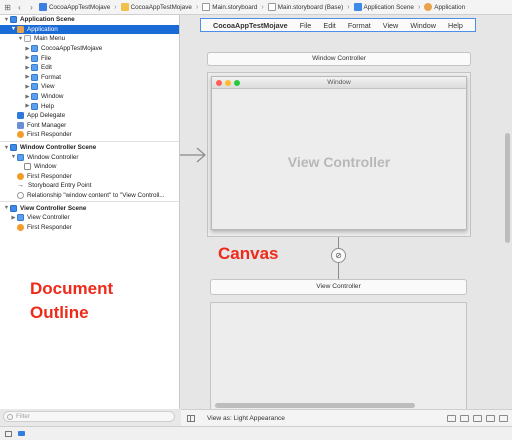 The image size is (512, 440). I want to click on menu-help: Help, so click(455, 25).